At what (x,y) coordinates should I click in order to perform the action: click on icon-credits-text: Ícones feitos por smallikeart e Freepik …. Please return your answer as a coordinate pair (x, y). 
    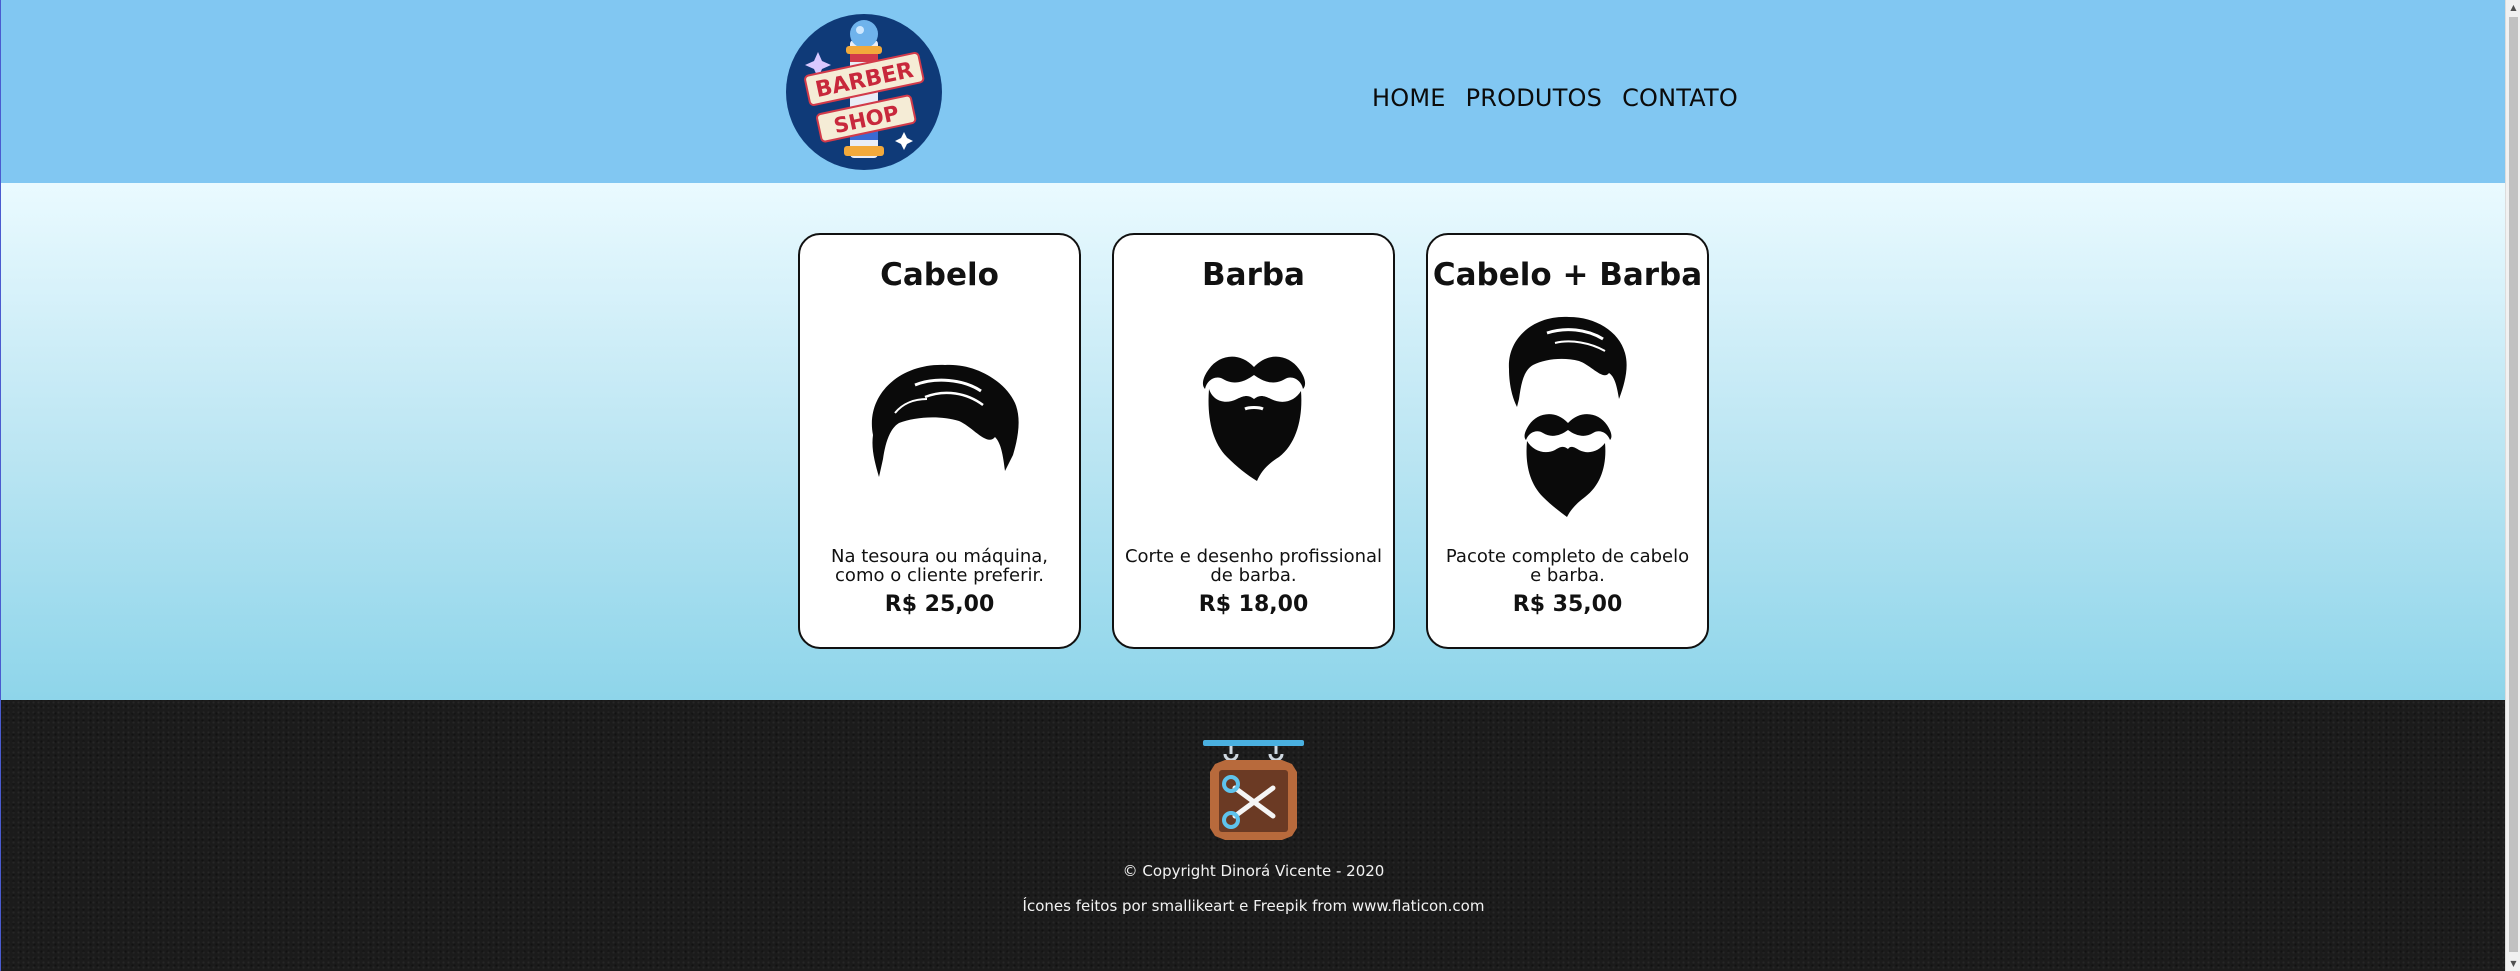
    Looking at the image, I should click on (1253, 906).